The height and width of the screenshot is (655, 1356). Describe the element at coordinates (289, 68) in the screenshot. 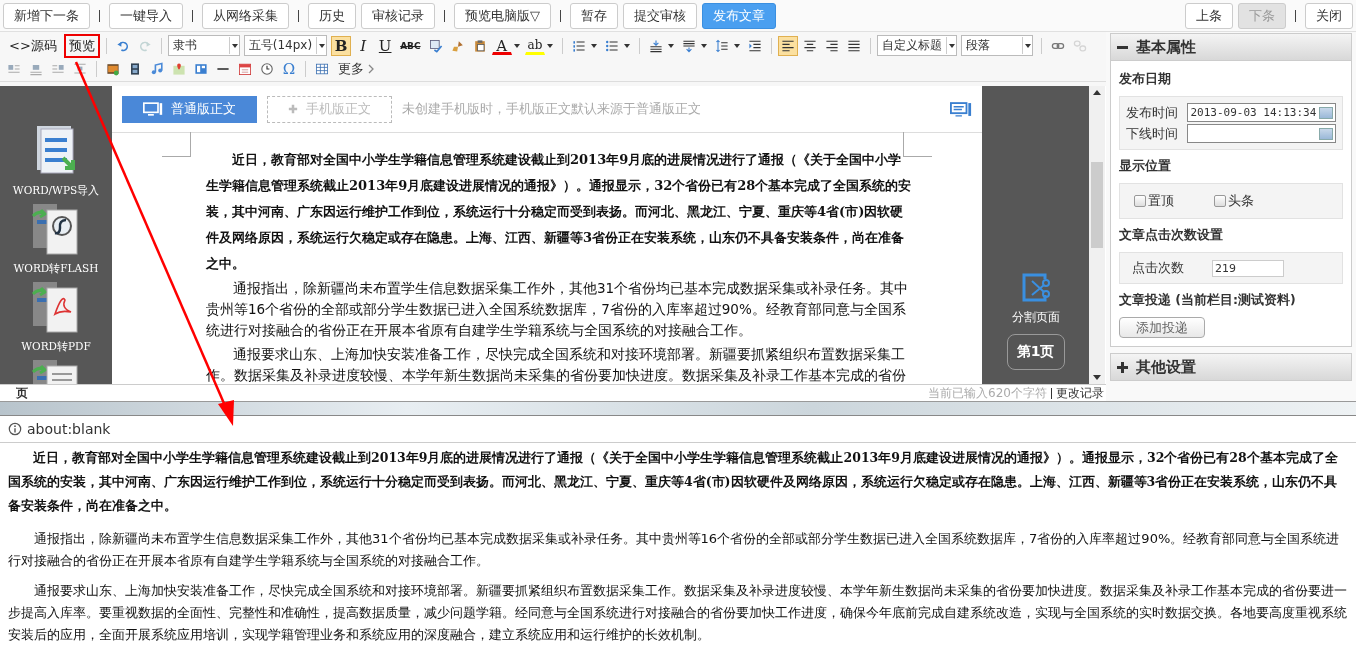

I see `special-character-button: Ω` at that location.